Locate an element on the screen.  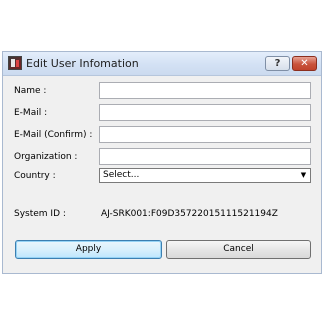
organization-label: Organization : is located at coordinates (46, 157).